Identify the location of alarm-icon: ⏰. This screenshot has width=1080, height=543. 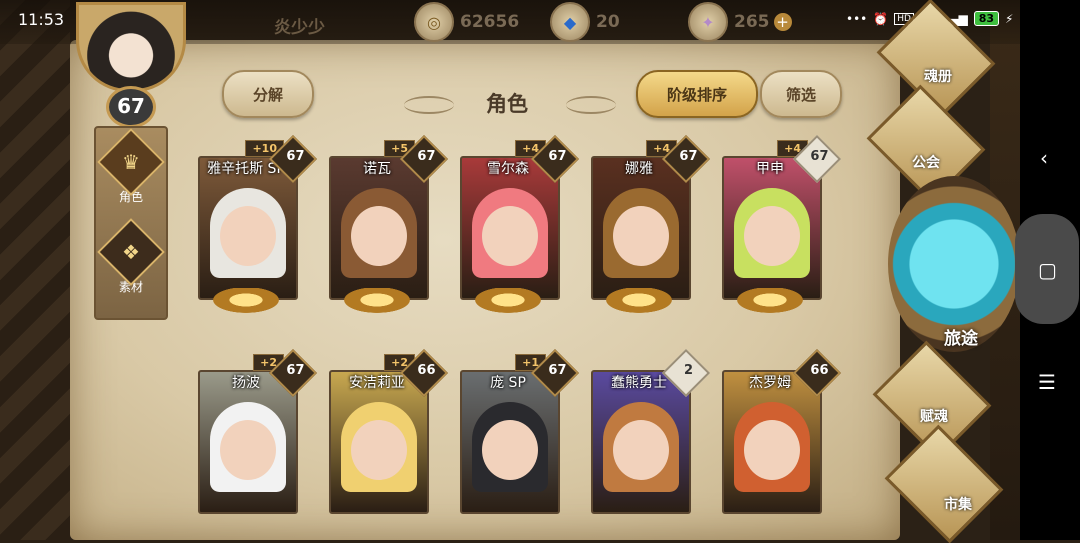
(881, 18).